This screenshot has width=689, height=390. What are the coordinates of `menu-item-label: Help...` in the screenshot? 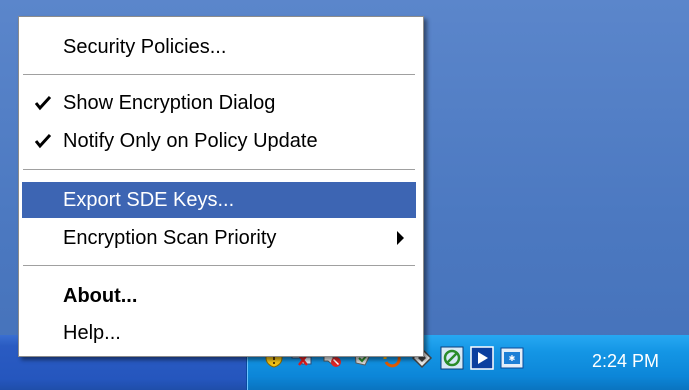 It's located at (92, 333).